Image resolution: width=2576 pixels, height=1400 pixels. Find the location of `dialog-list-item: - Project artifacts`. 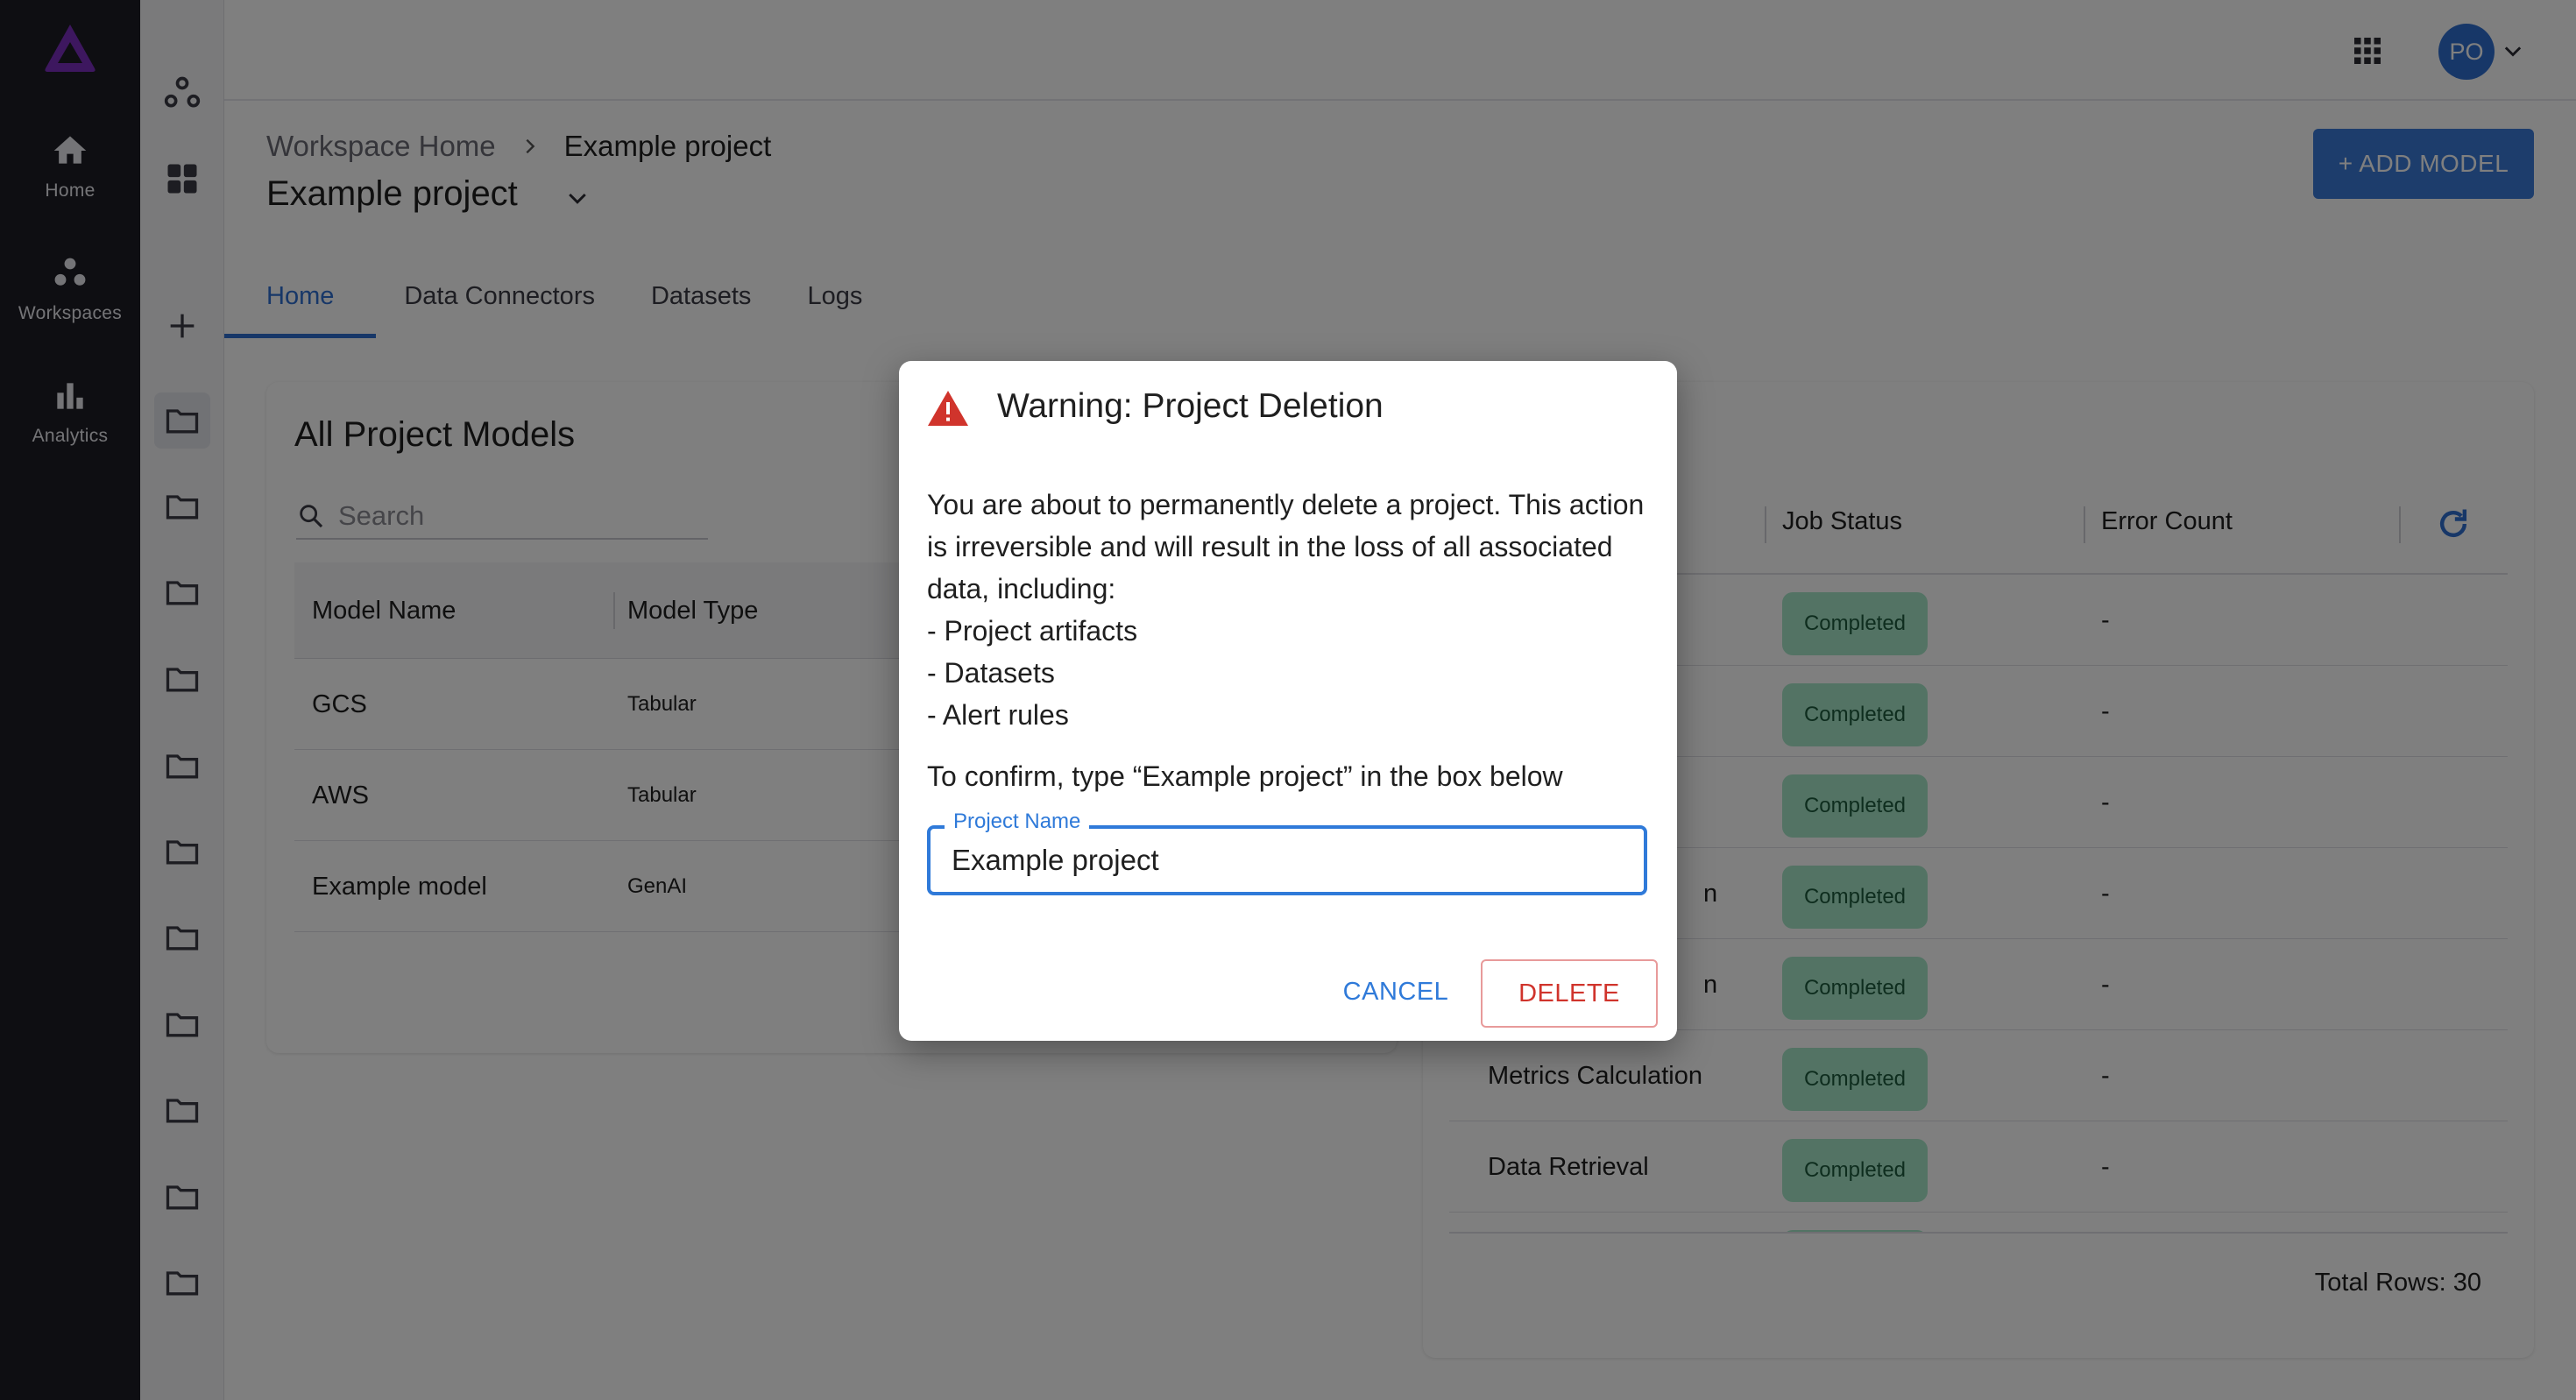

dialog-list-item: - Project artifacts is located at coordinates (1032, 631).